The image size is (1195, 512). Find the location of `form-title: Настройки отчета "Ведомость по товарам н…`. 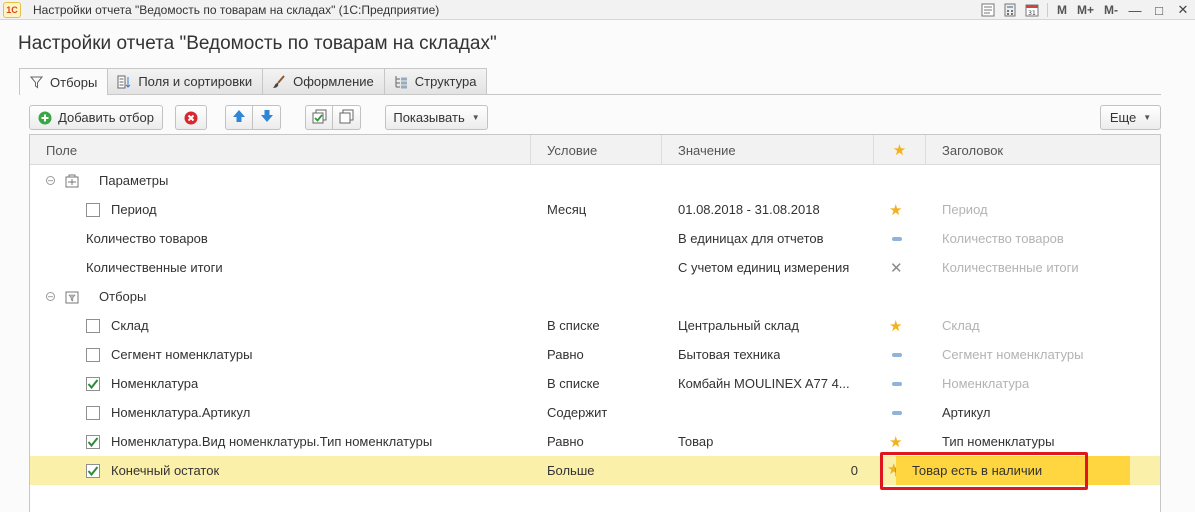

form-title: Настройки отчета "Ведомость по товарам н… is located at coordinates (257, 43).